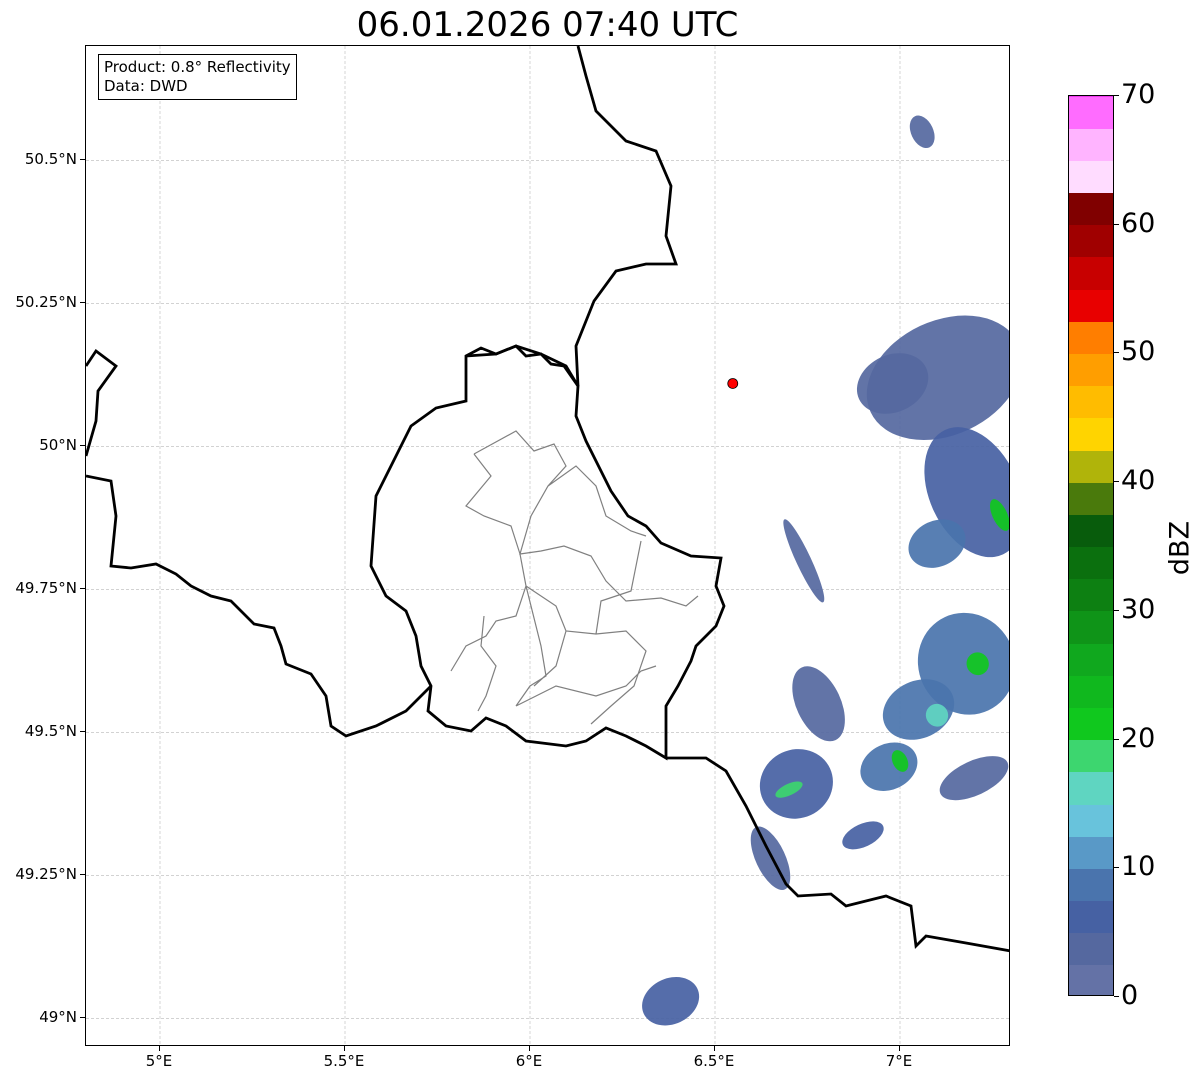 This screenshot has height=1081, width=1202. I want to click on lon-tick-label: 6°E, so click(529, 1061).